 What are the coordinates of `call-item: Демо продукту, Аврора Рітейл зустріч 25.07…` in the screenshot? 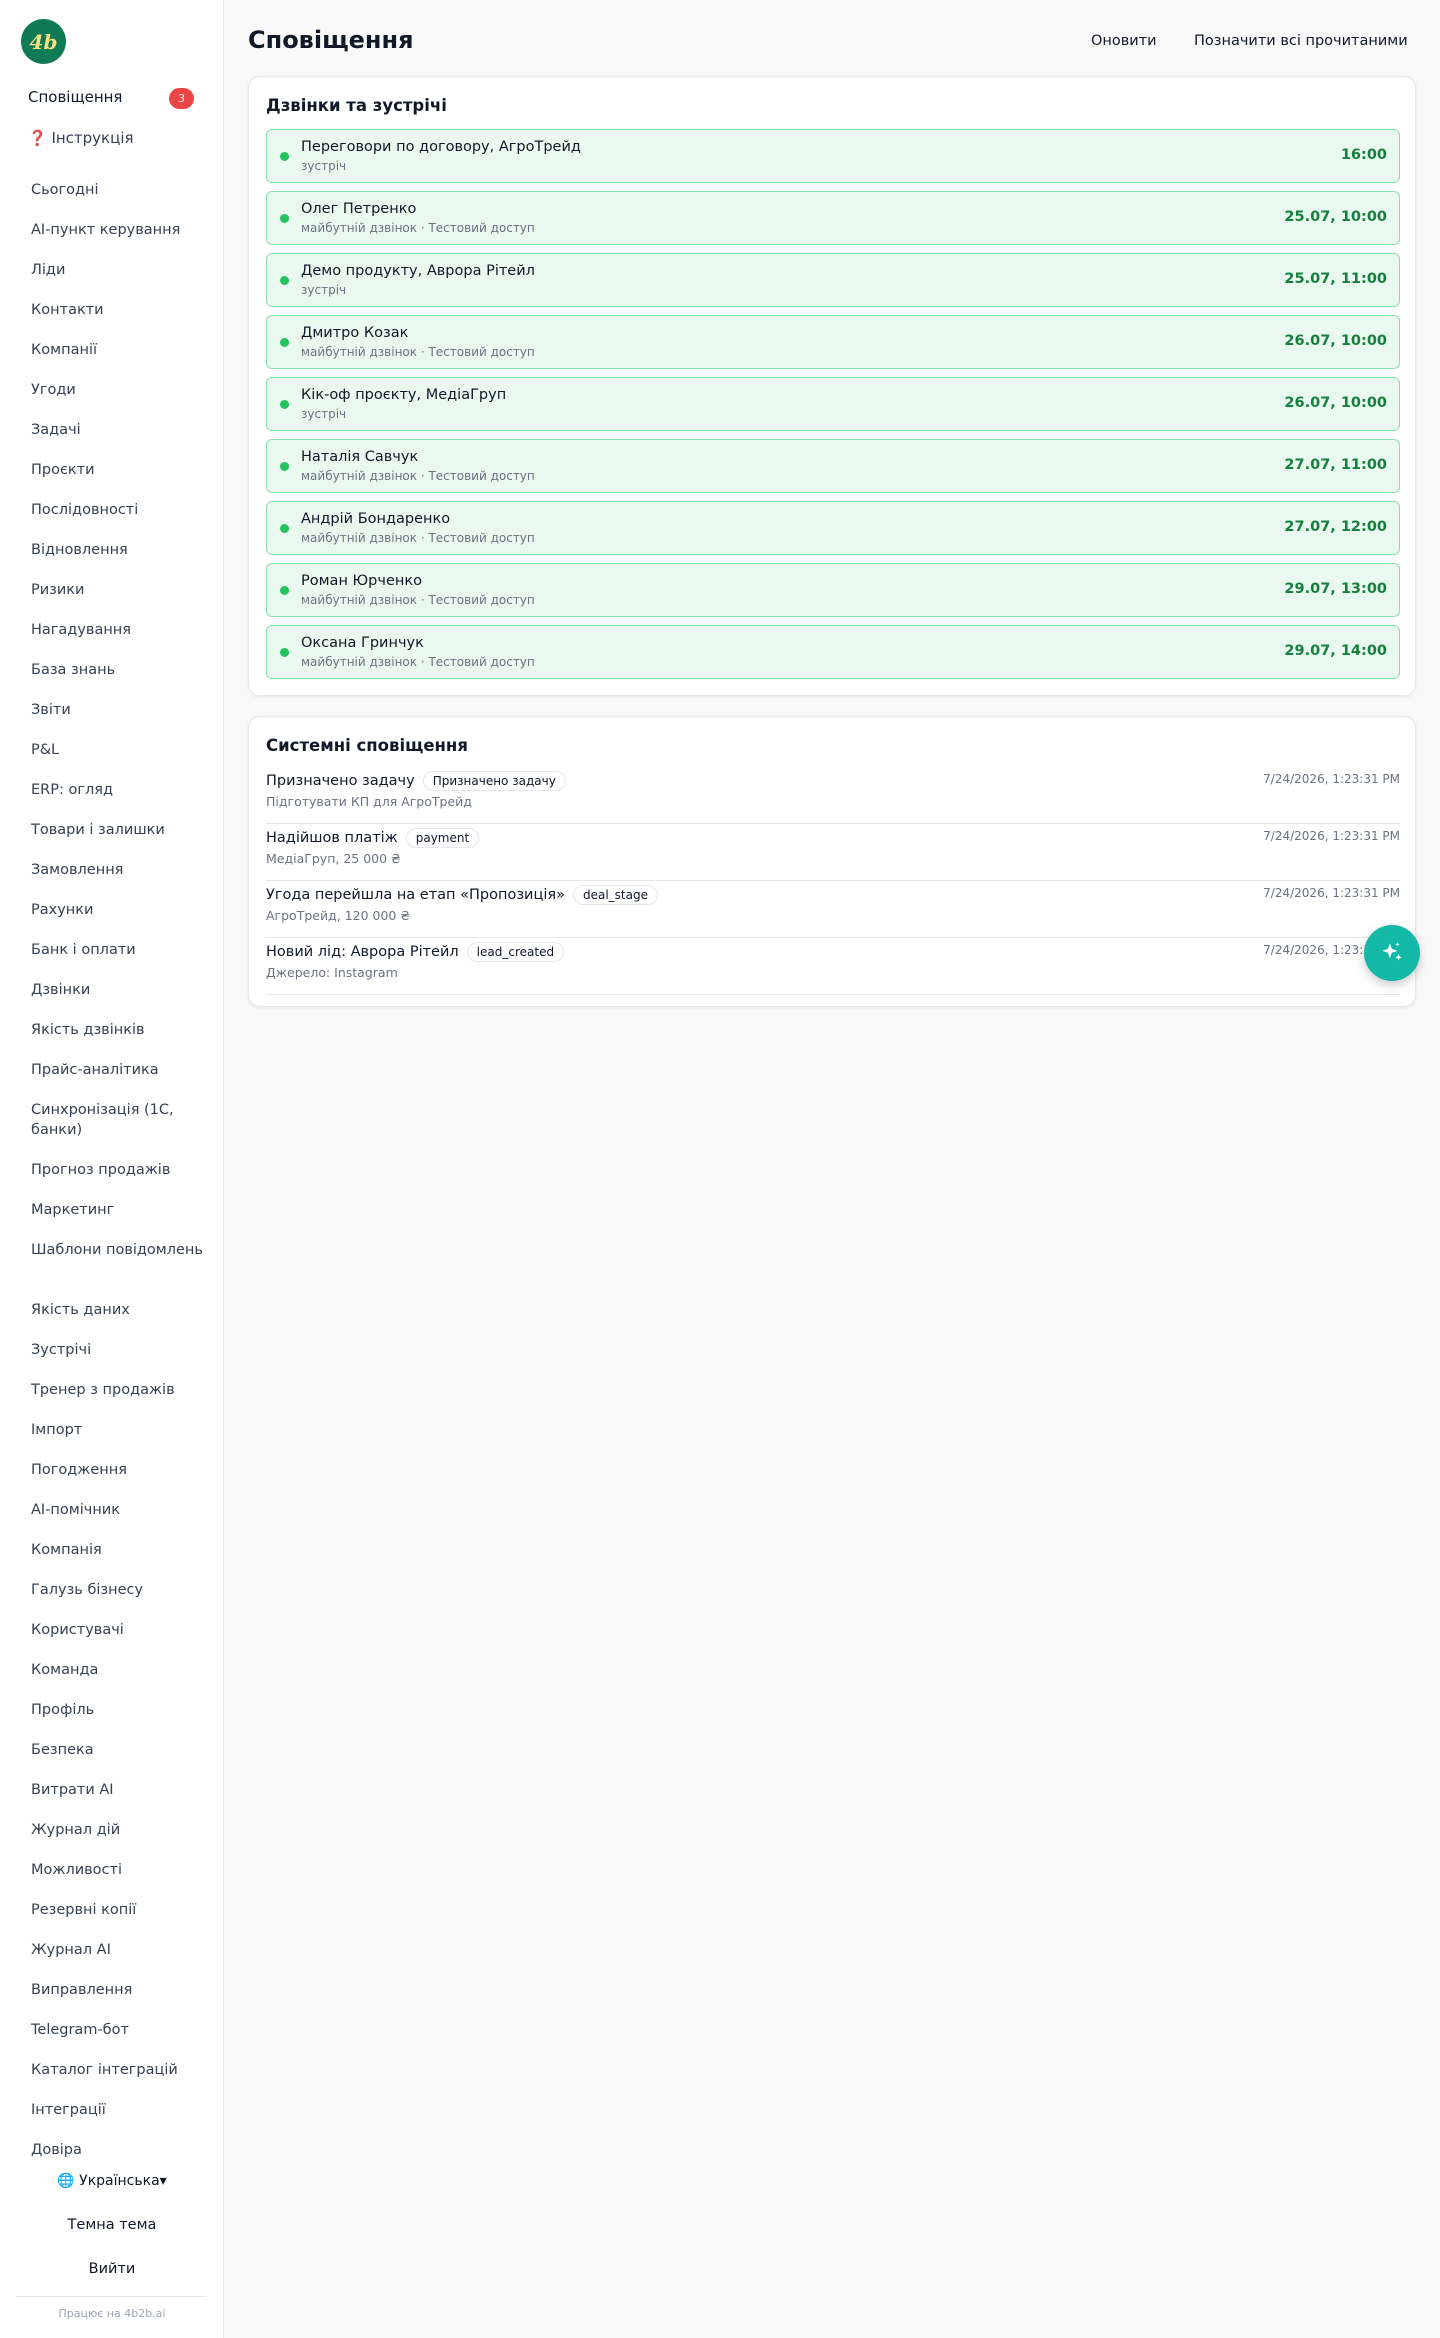 It's located at (833, 280).